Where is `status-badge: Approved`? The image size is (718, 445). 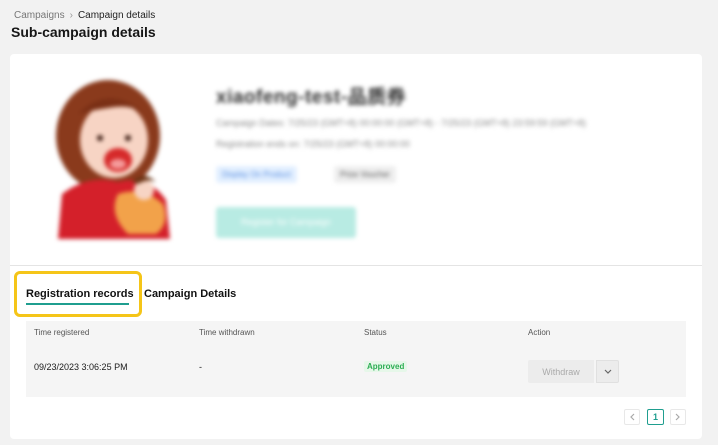
status-badge: Approved is located at coordinates (386, 366).